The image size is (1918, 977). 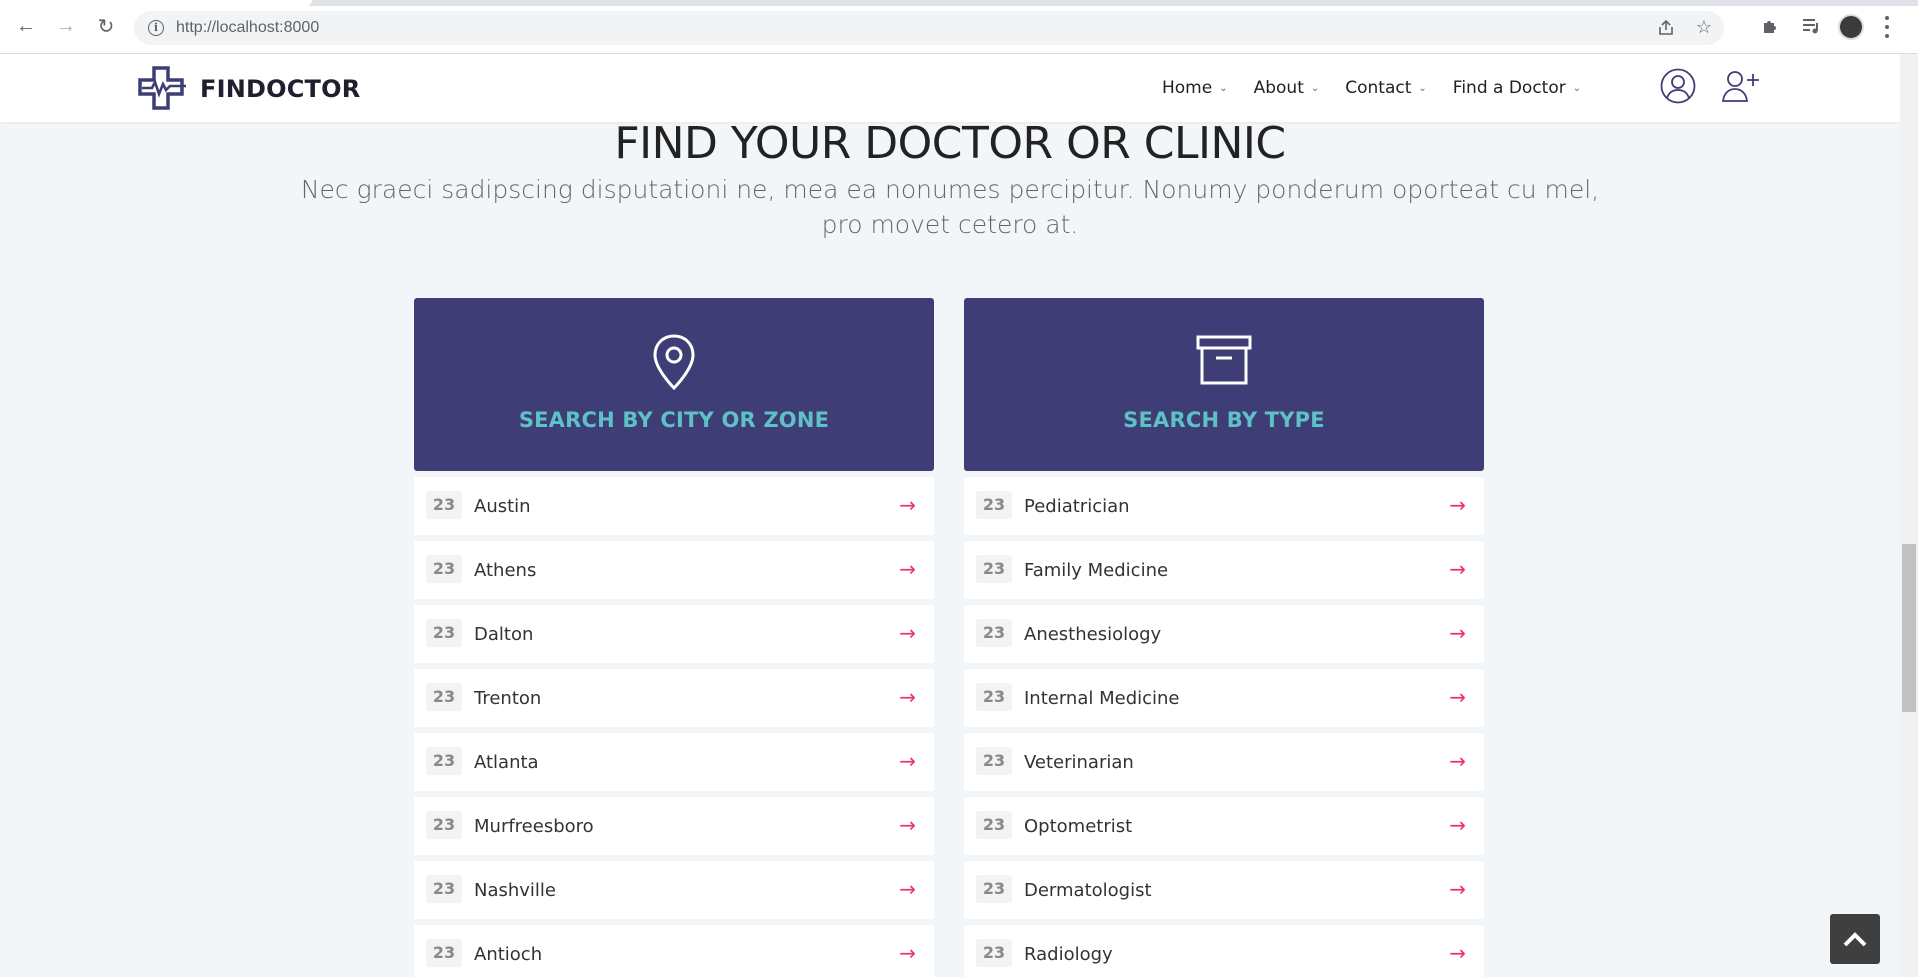 I want to click on city-search-title: SEARCH BY CITY OR ZONE, so click(x=674, y=420).